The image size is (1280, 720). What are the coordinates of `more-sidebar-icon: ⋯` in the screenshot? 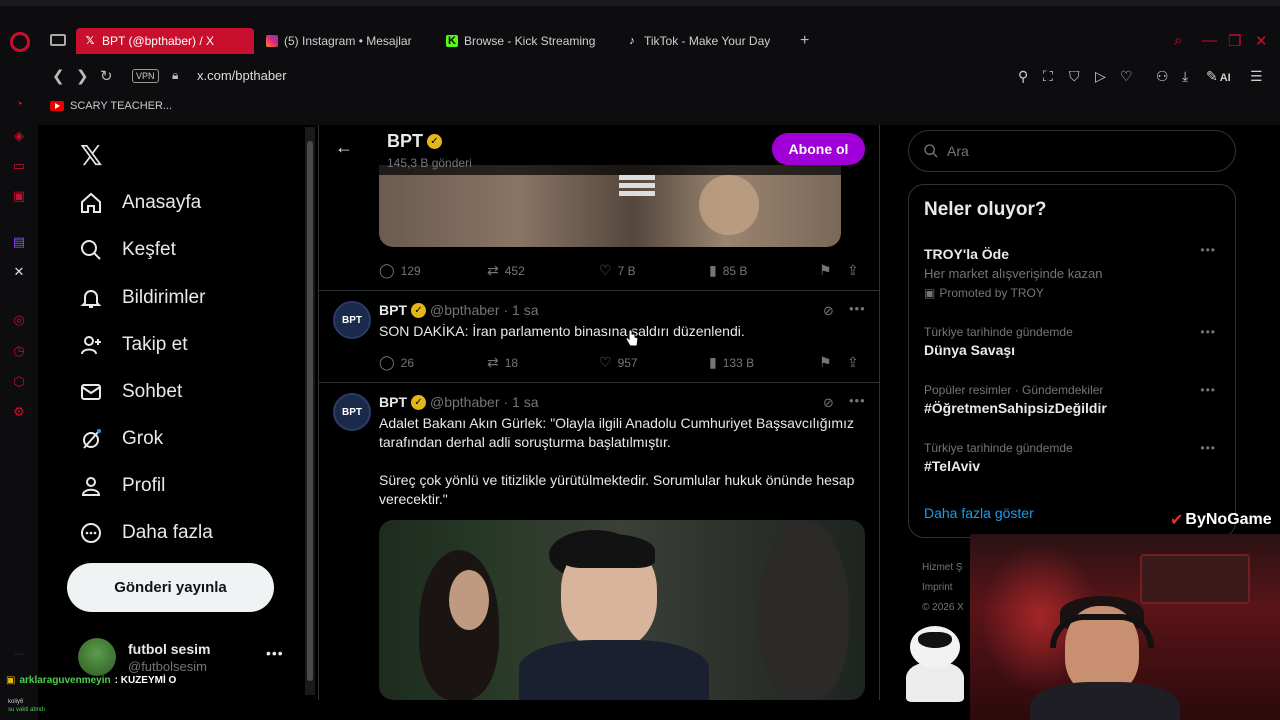 It's located at (19, 654).